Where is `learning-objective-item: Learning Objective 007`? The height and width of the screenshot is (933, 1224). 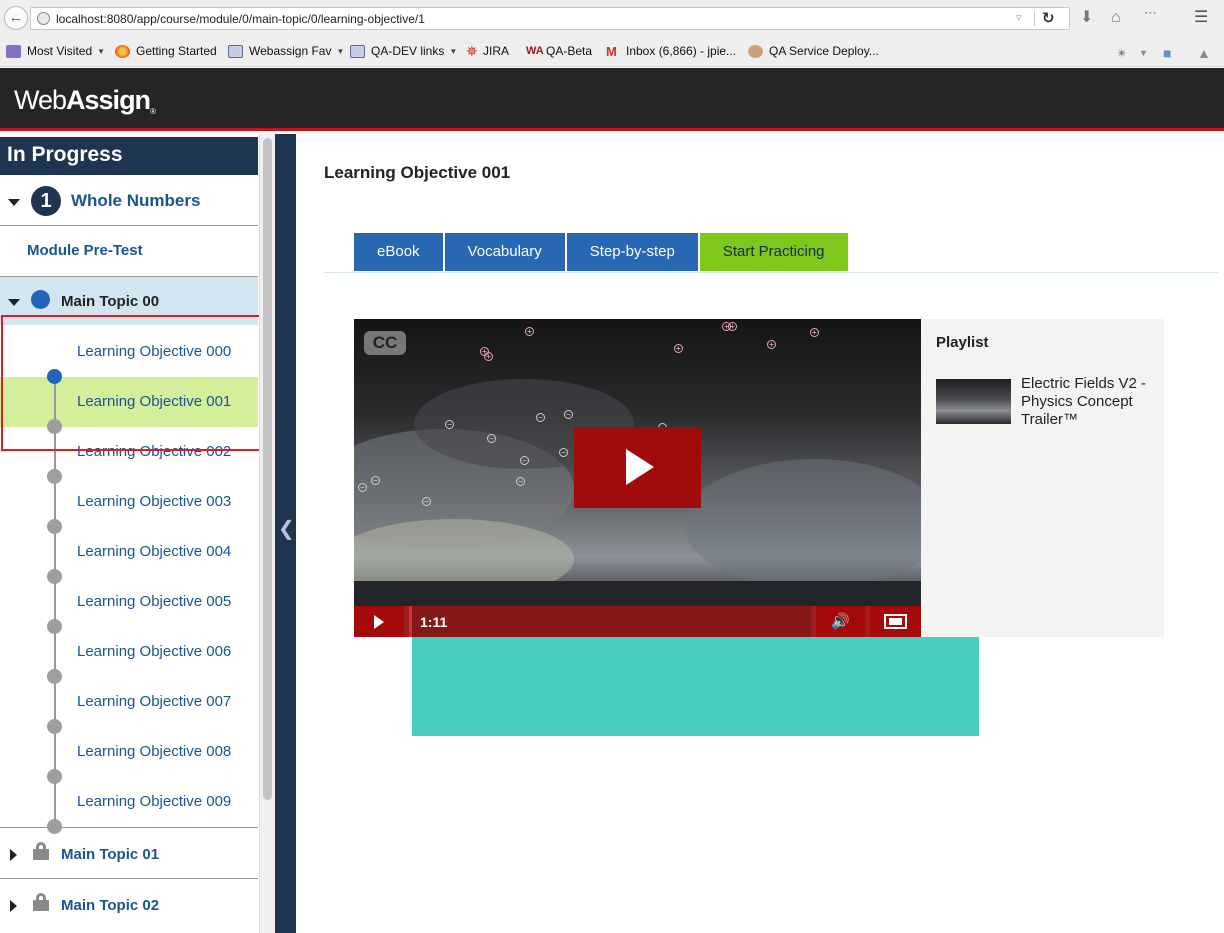
learning-objective-item: Learning Objective 007 is located at coordinates (129, 702).